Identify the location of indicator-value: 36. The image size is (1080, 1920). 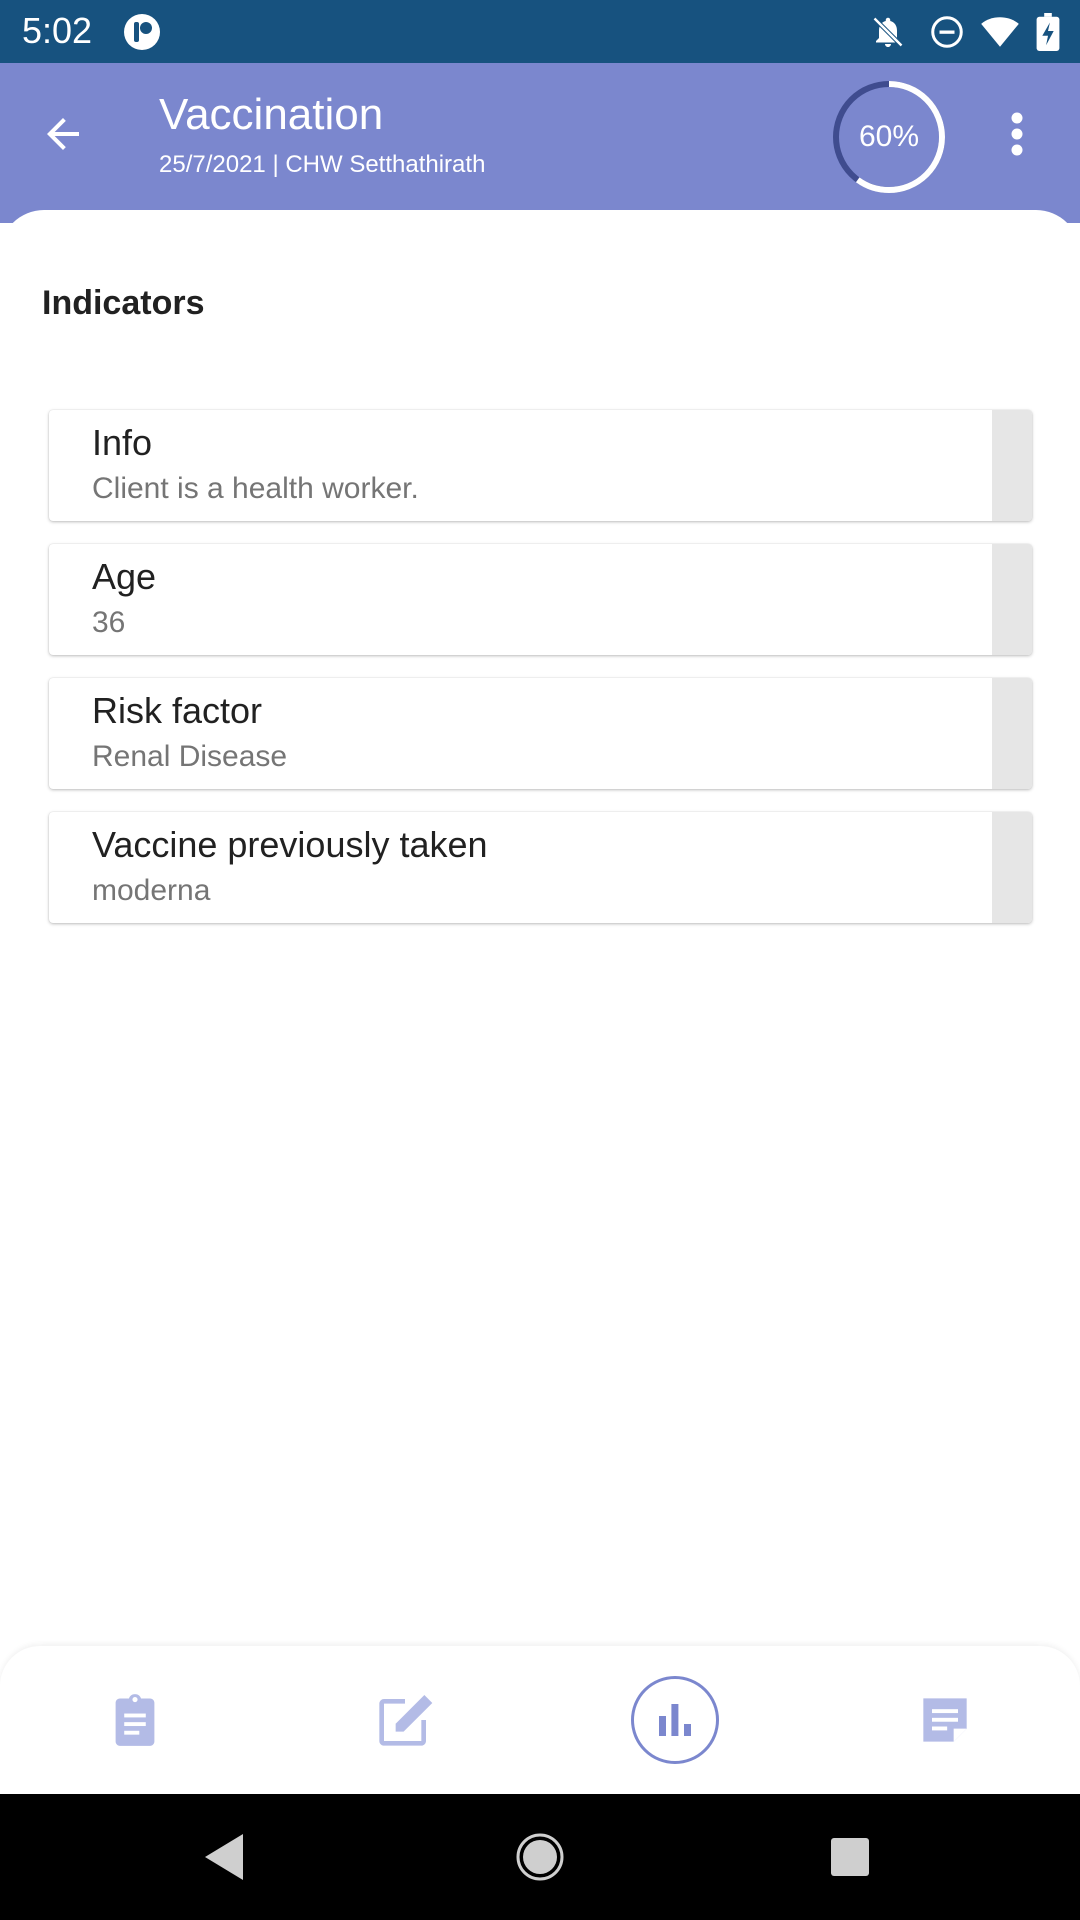
(109, 622).